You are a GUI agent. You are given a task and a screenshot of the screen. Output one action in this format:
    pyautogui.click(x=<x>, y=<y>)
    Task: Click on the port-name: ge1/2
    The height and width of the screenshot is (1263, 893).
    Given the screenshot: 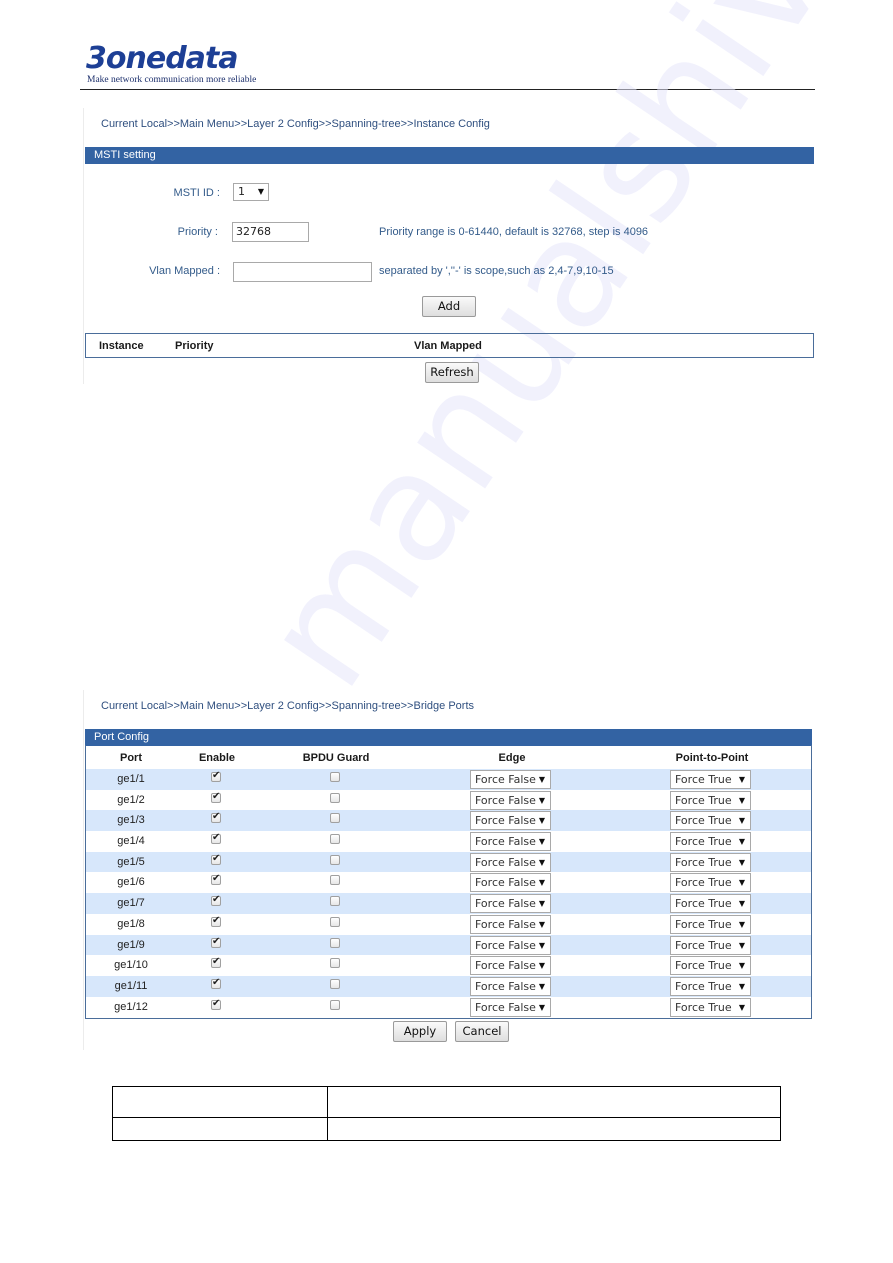 What is the action you would take?
    pyautogui.click(x=131, y=799)
    